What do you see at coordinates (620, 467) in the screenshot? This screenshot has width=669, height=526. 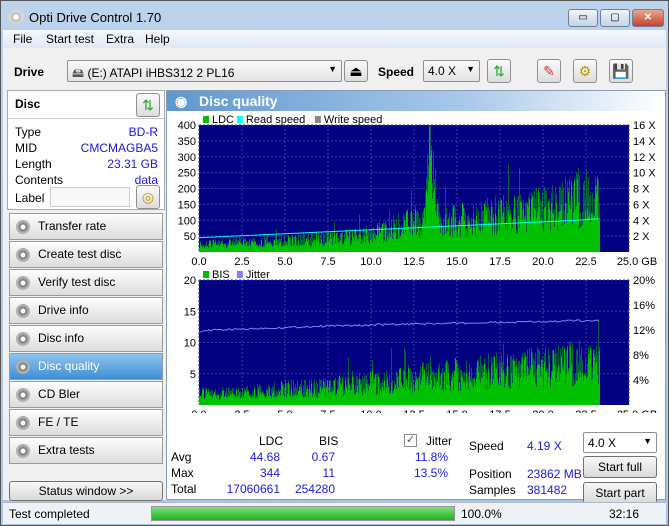 I see `start-full-button: Start full` at bounding box center [620, 467].